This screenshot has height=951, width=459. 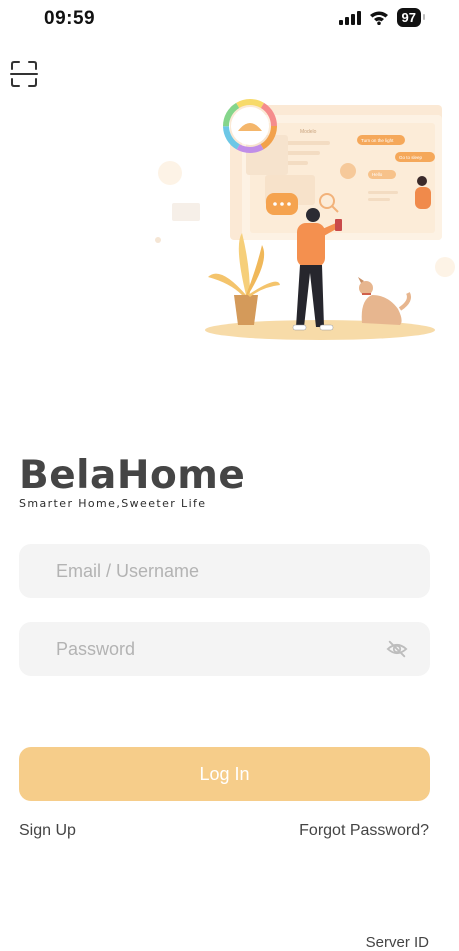 I want to click on email-field-container, so click(x=224, y=571).